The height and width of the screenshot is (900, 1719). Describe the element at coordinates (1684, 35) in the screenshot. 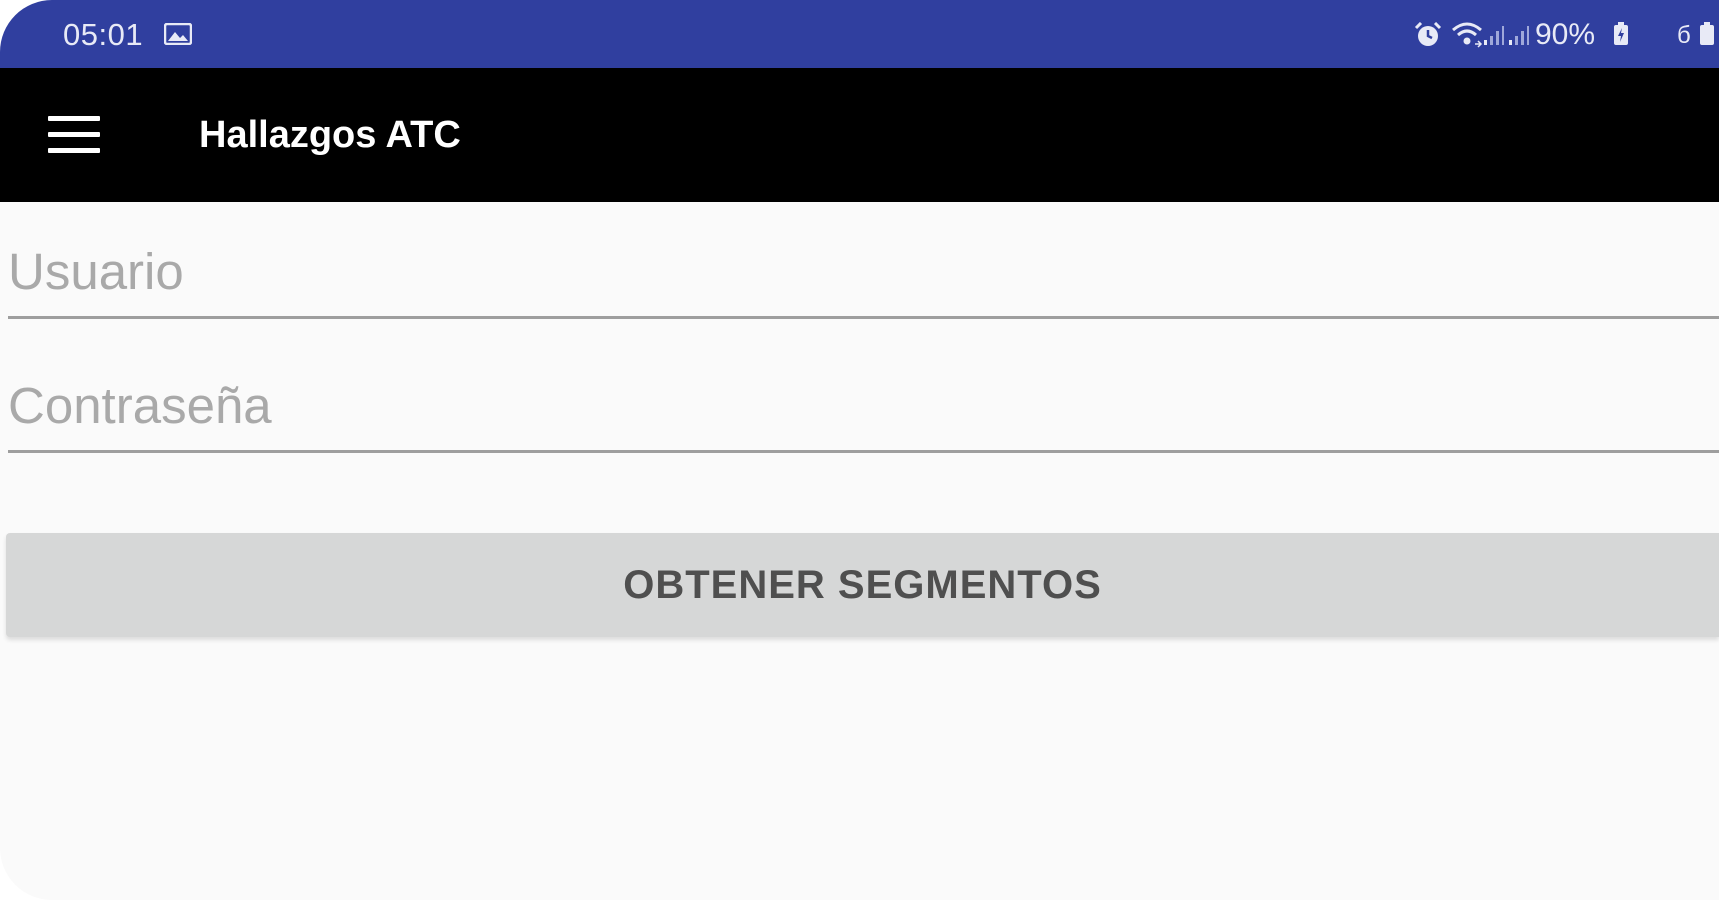

I see `nfc-icon: б` at that location.